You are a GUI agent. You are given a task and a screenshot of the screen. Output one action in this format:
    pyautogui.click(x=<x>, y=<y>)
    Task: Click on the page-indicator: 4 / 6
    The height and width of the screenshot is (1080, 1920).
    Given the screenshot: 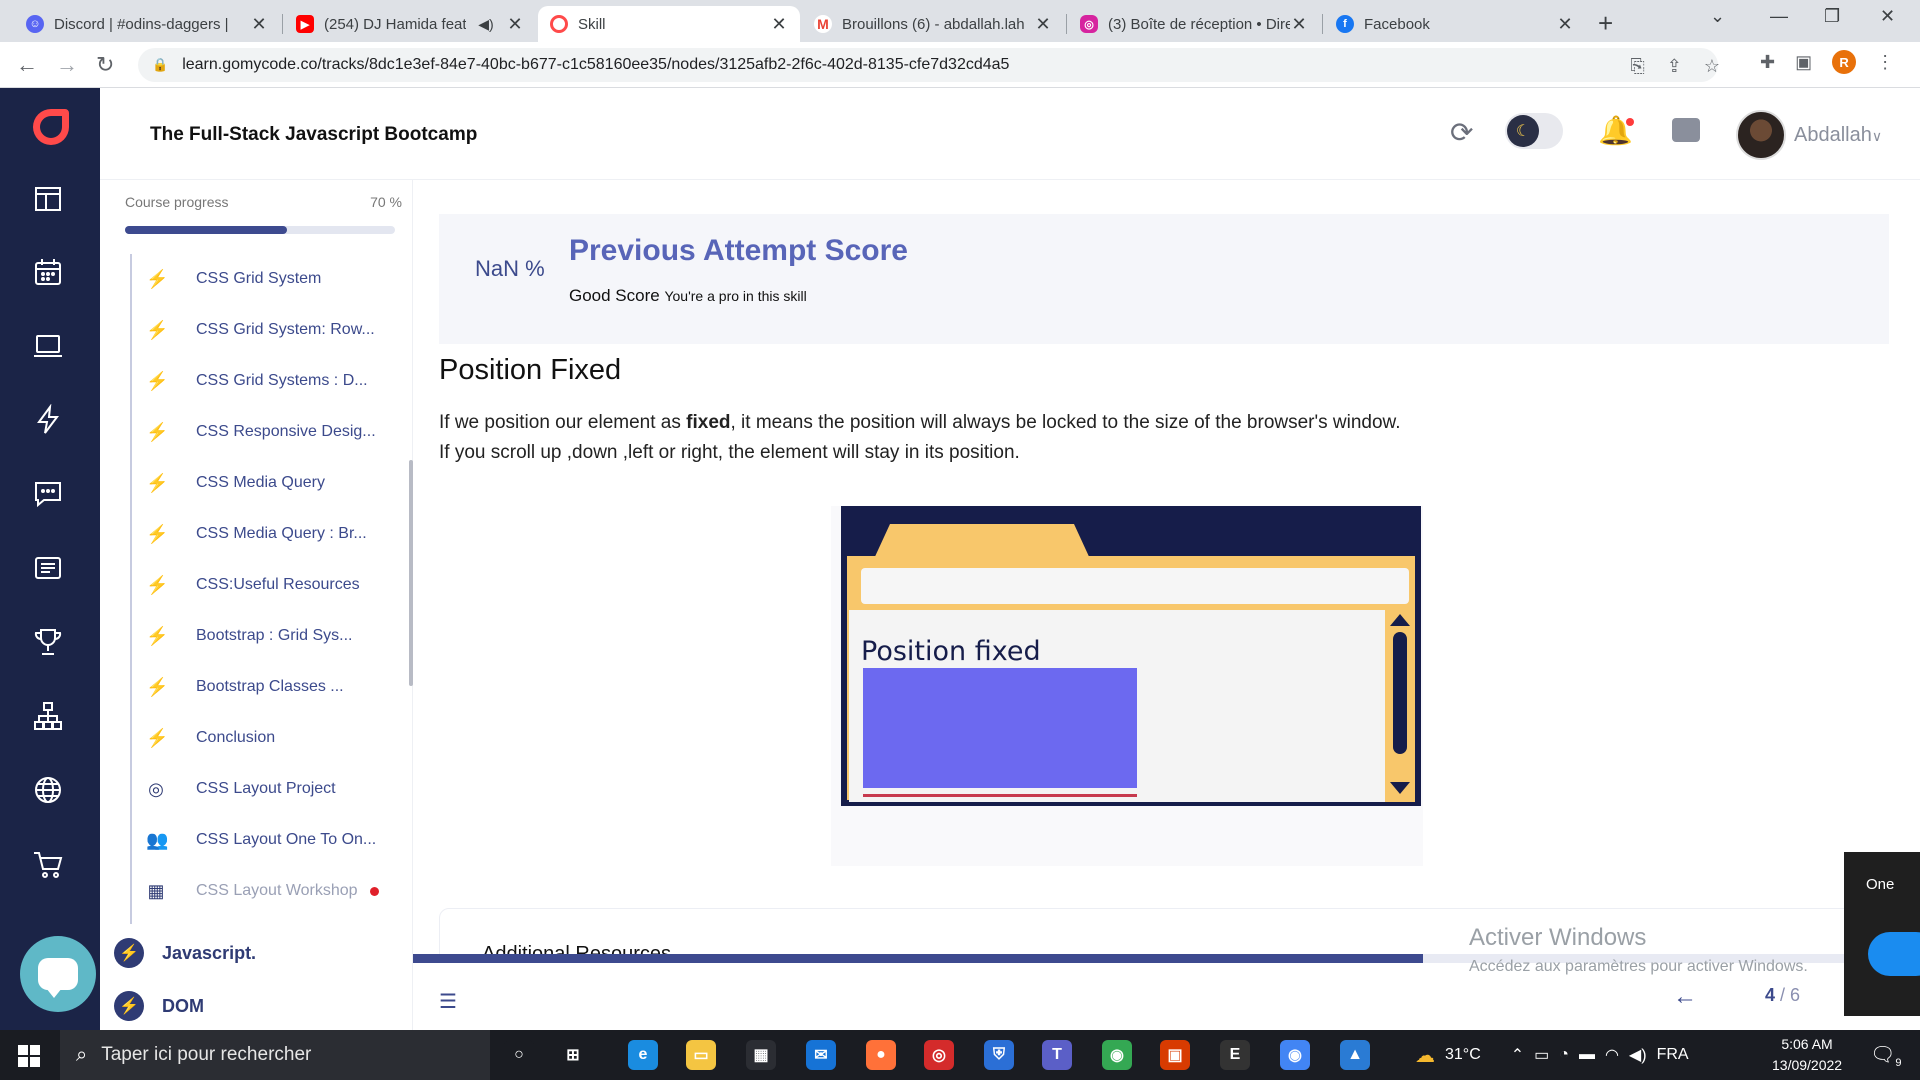 What is the action you would take?
    pyautogui.click(x=1782, y=995)
    